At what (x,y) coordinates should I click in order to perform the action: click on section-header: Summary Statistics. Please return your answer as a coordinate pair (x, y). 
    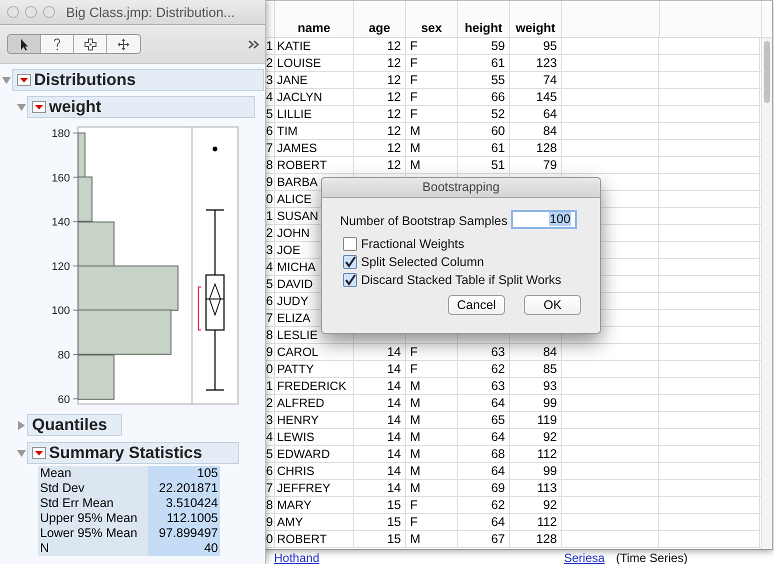
    Looking at the image, I should click on (133, 453).